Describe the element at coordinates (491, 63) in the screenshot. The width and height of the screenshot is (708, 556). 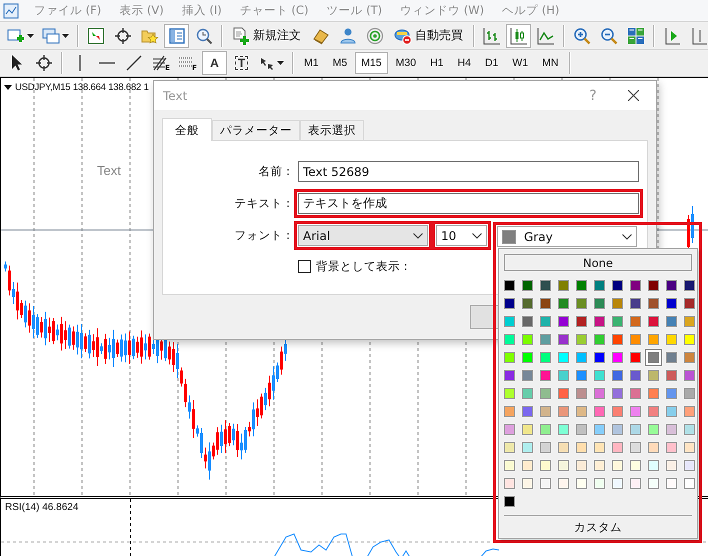
I see `timeframe-button: D1` at that location.